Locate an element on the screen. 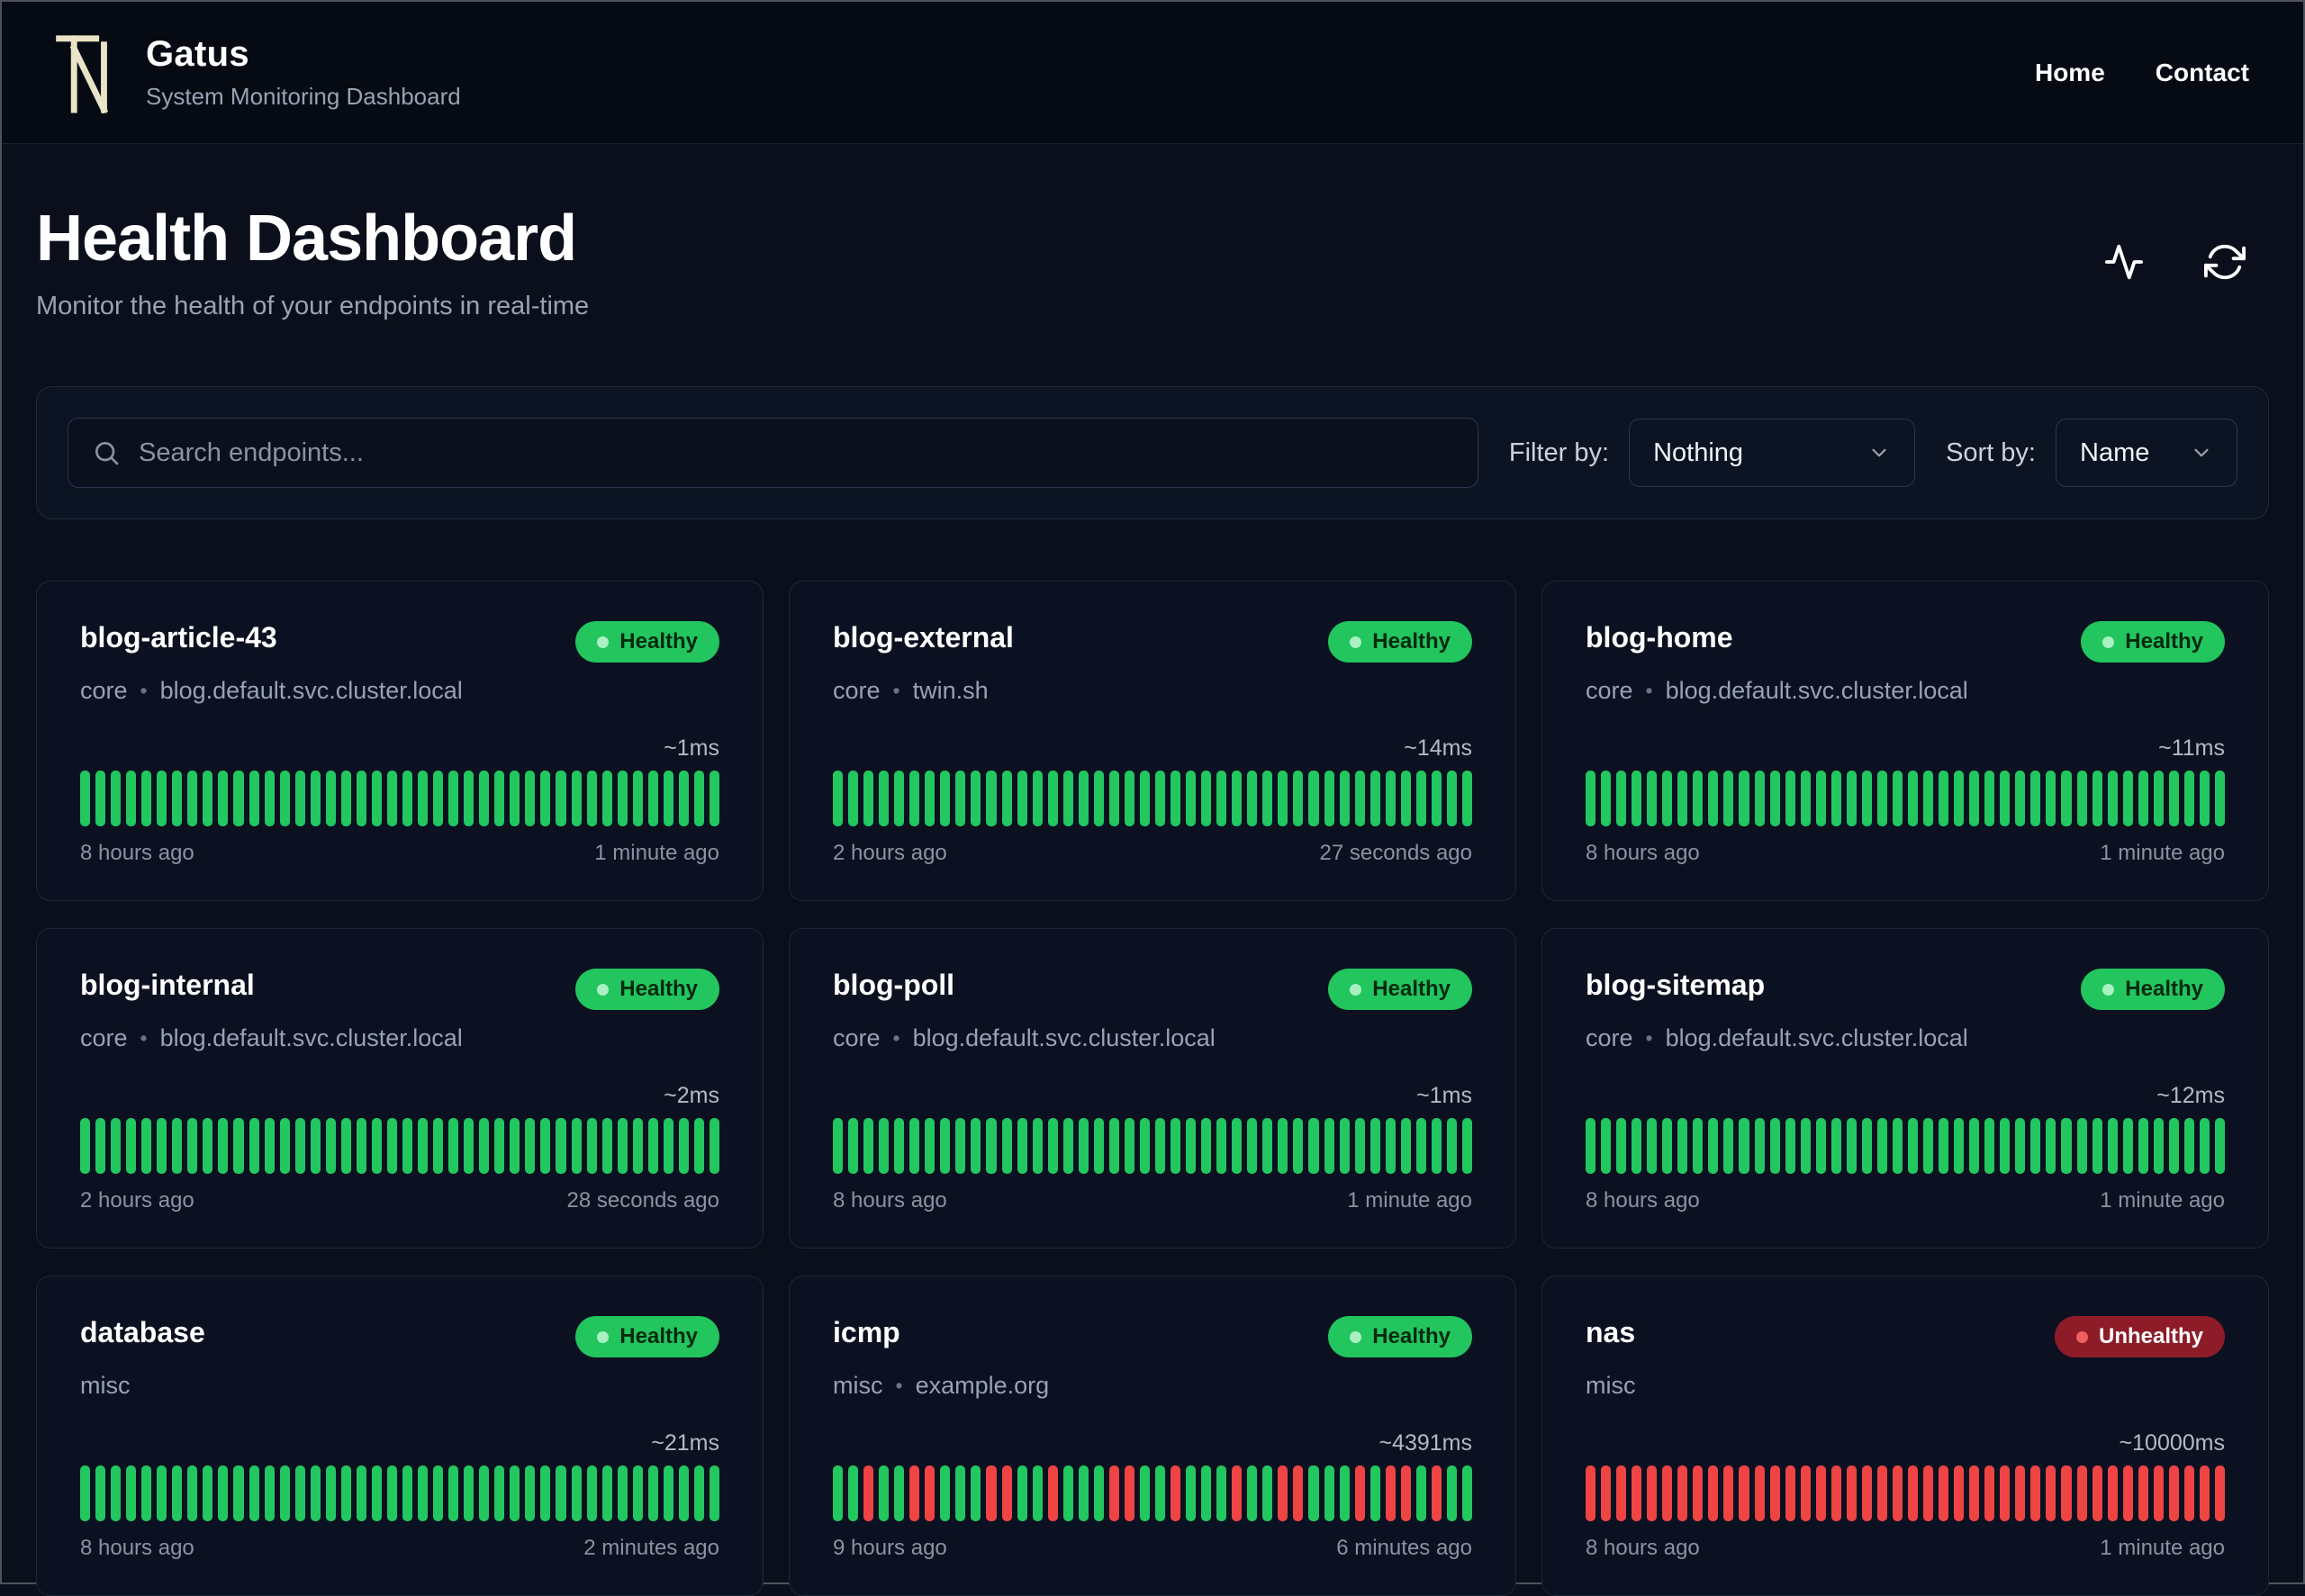 The height and width of the screenshot is (1596, 2305). latency-label: ~14ms is located at coordinates (1438, 748).